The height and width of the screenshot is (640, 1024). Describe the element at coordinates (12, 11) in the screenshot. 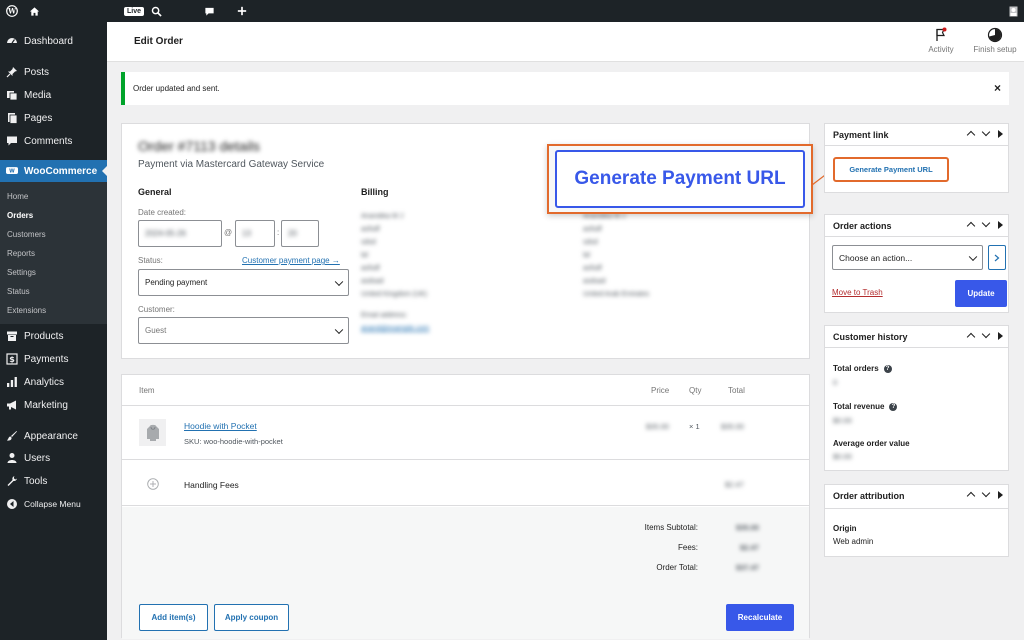

I see `wordpress-logo-icon: W` at that location.